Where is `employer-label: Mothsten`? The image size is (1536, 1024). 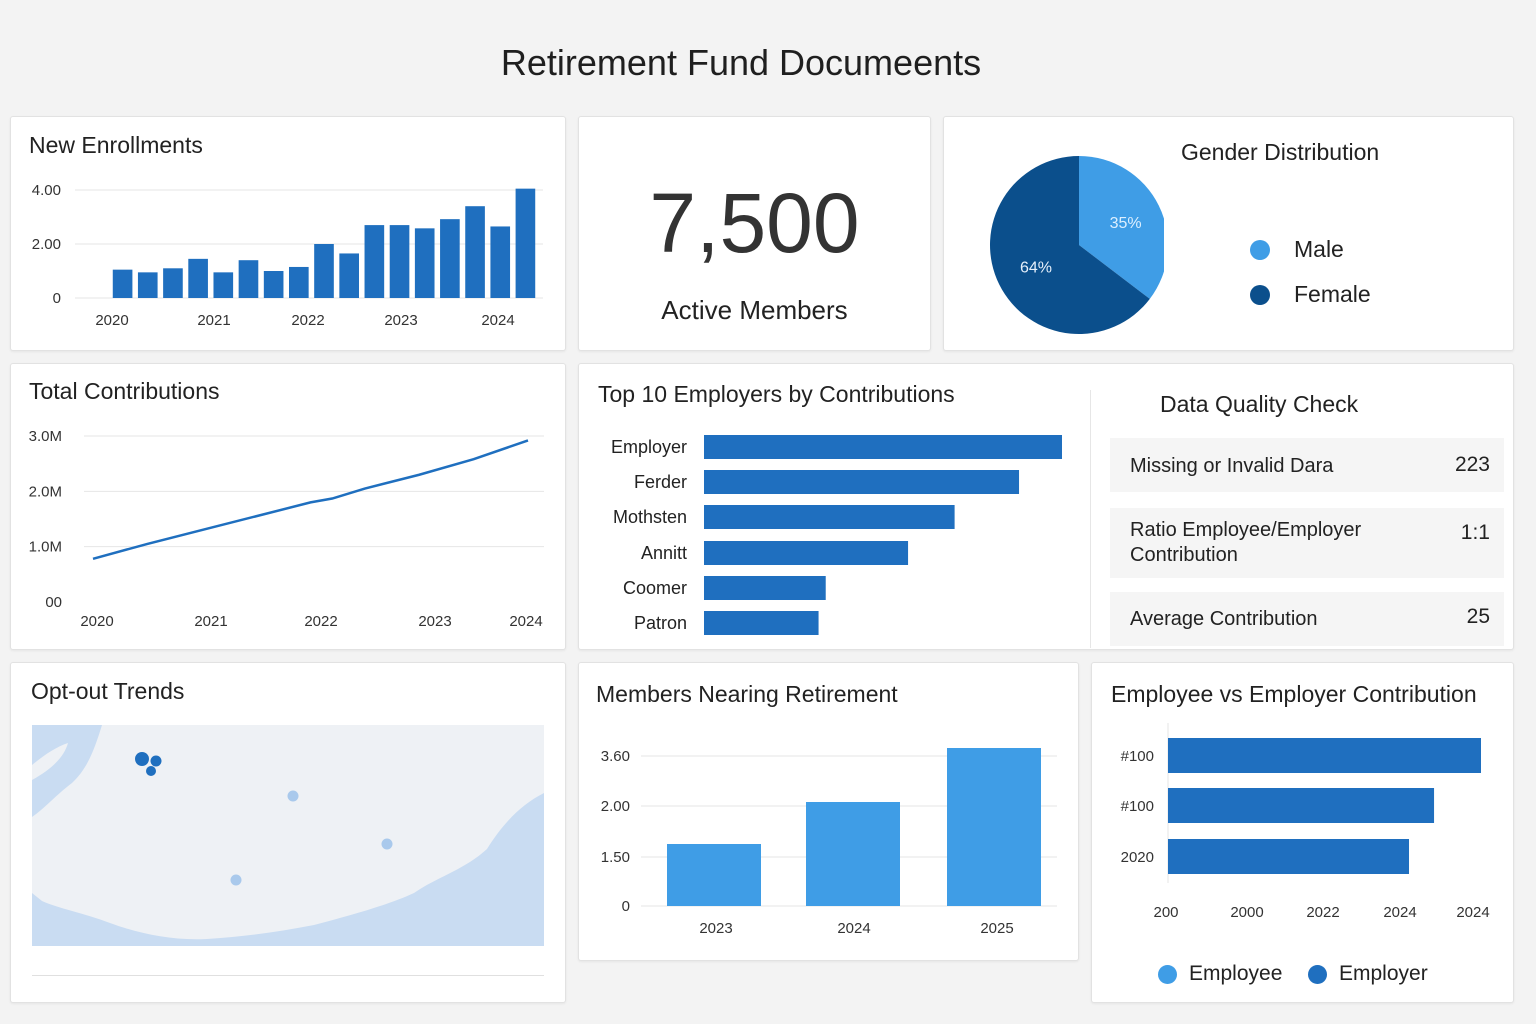
employer-label: Mothsten is located at coordinates (650, 517).